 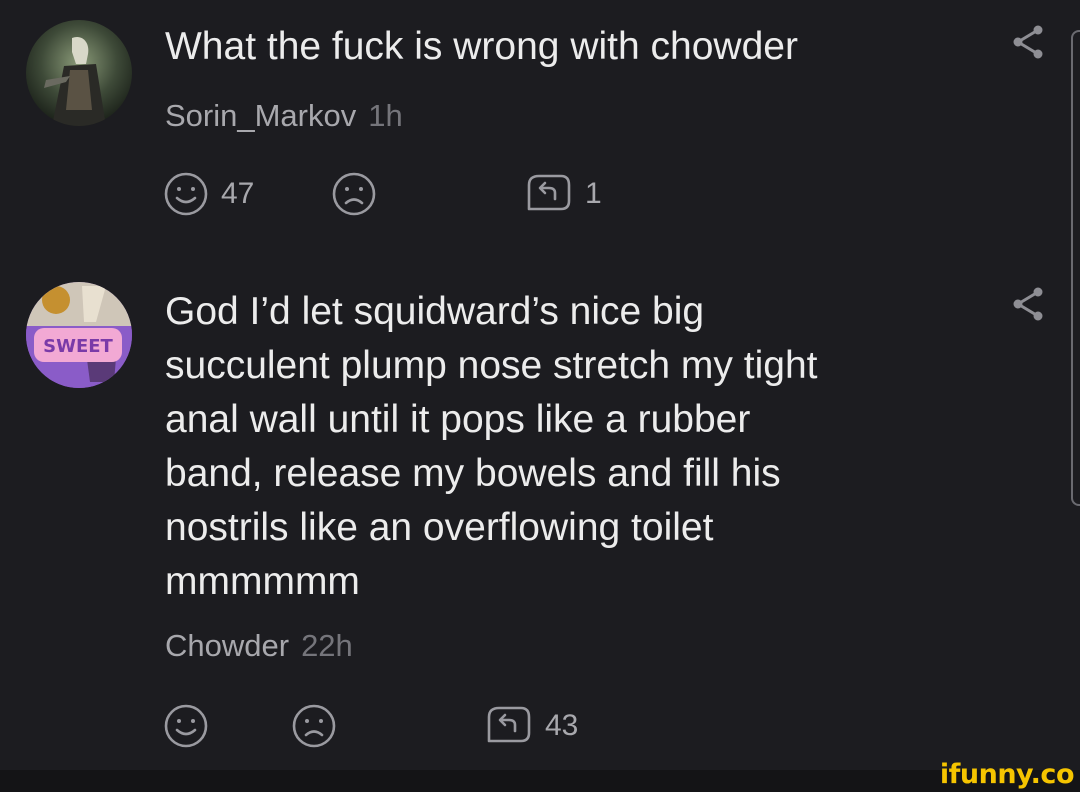 I want to click on comment-meta: Chowder 22h, so click(x=259, y=646).